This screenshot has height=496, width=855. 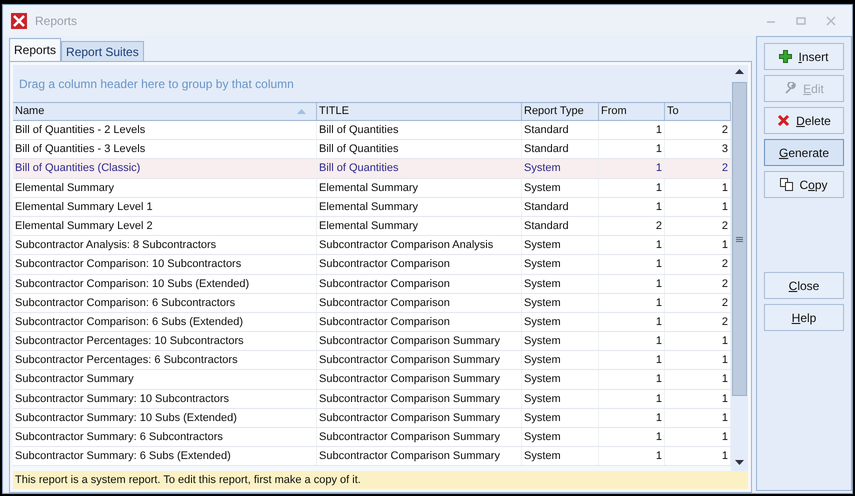 I want to click on copy-button: Copy, so click(x=804, y=184).